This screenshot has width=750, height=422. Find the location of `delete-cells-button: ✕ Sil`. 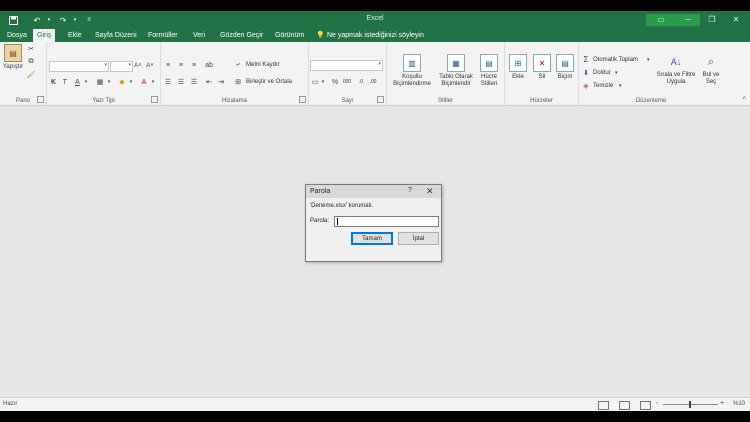

delete-cells-button: ✕ Sil is located at coordinates (542, 67).